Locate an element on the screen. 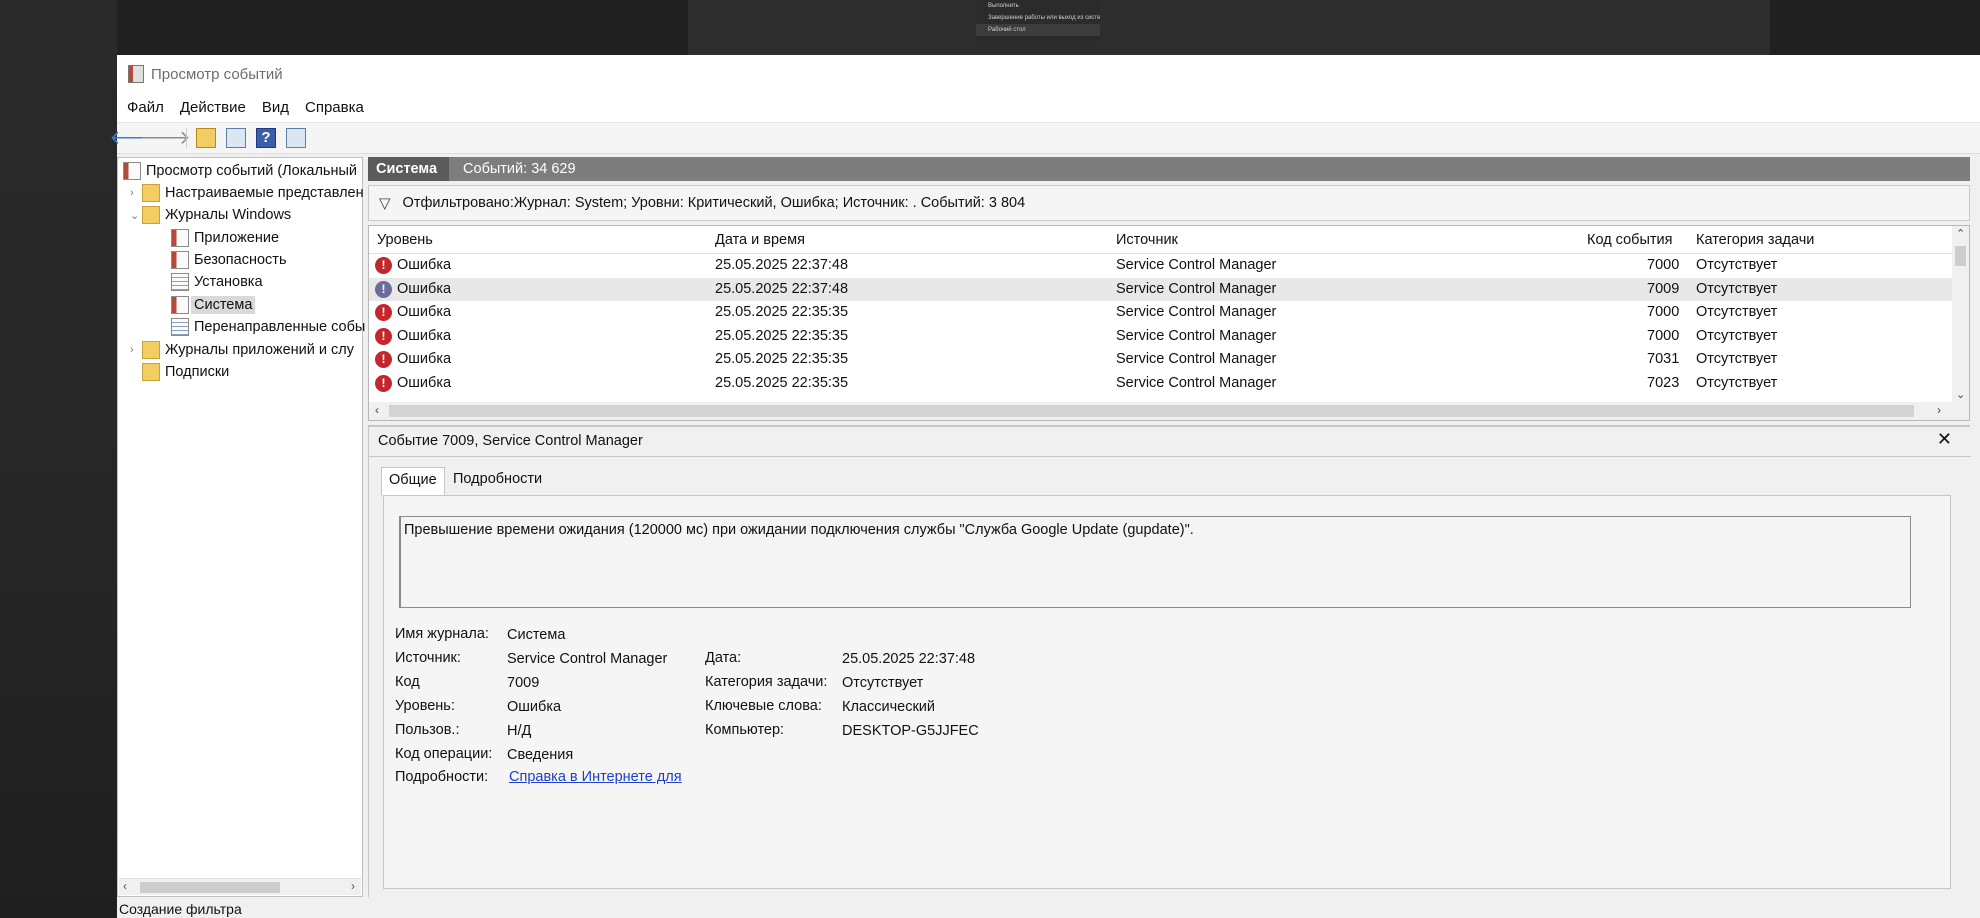 Image resolution: width=1980 pixels, height=918 pixels. value-log-name: Система is located at coordinates (536, 635).